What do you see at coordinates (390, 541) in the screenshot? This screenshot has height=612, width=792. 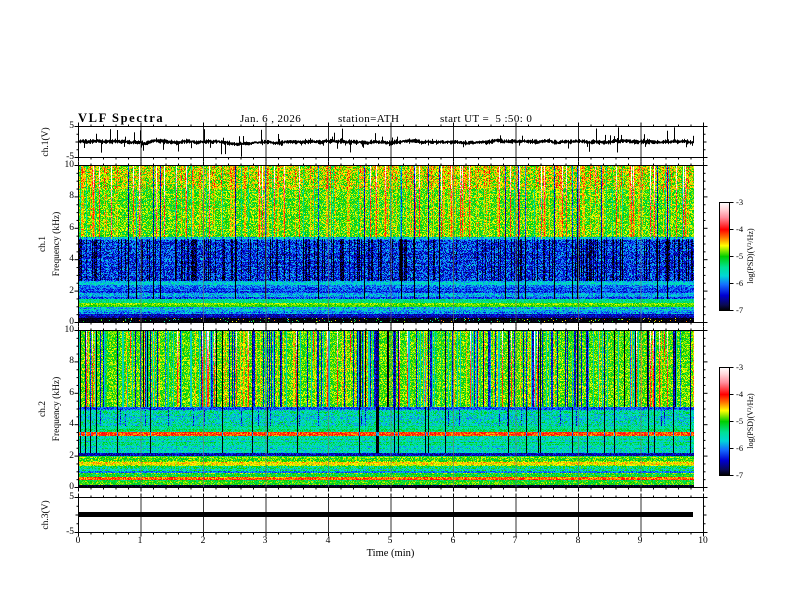 I see `x-tick: 5` at bounding box center [390, 541].